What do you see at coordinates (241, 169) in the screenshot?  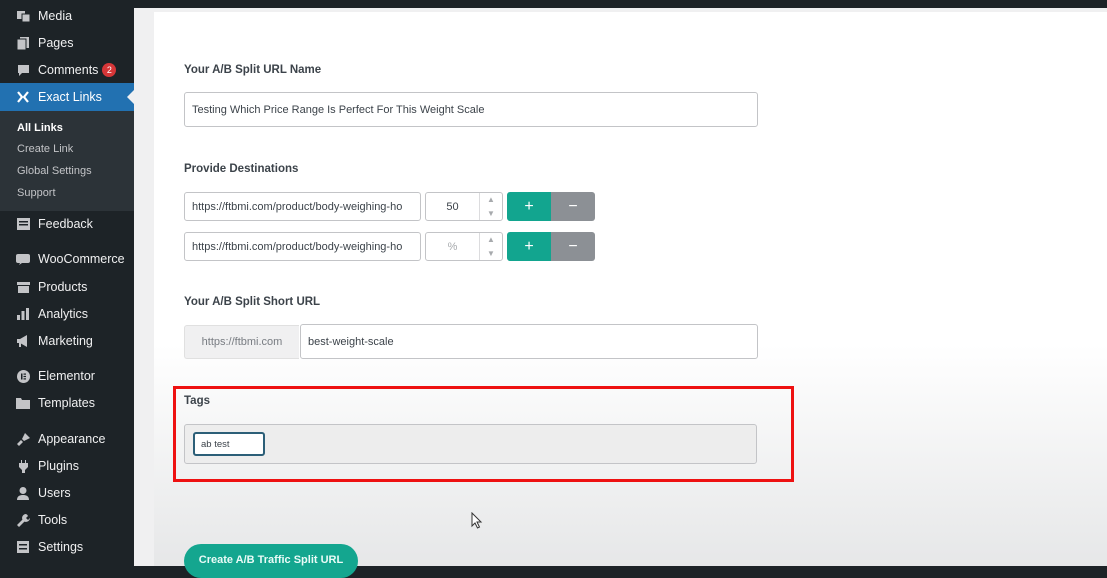 I see `destinations-label: Provide Destinations` at bounding box center [241, 169].